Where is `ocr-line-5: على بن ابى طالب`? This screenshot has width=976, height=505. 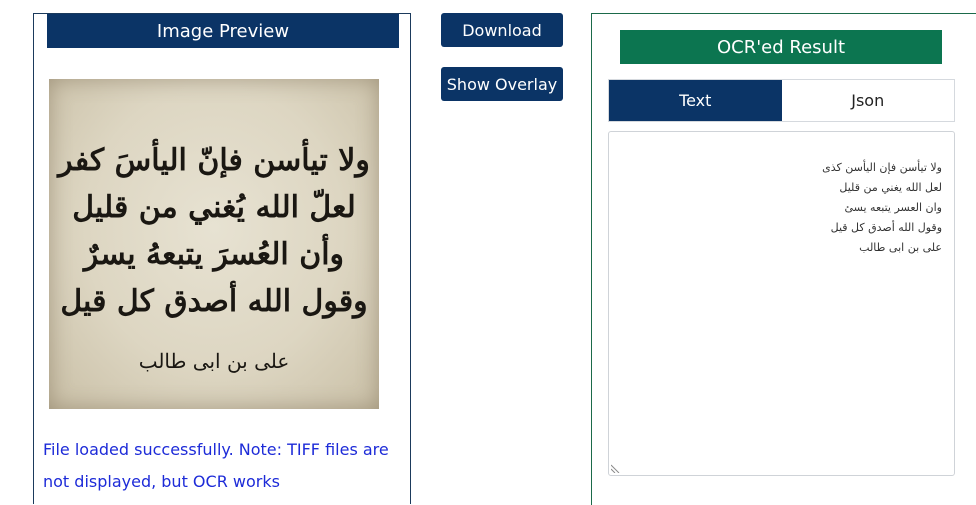
ocr-line-5: على بن ابى طالب is located at coordinates (900, 247).